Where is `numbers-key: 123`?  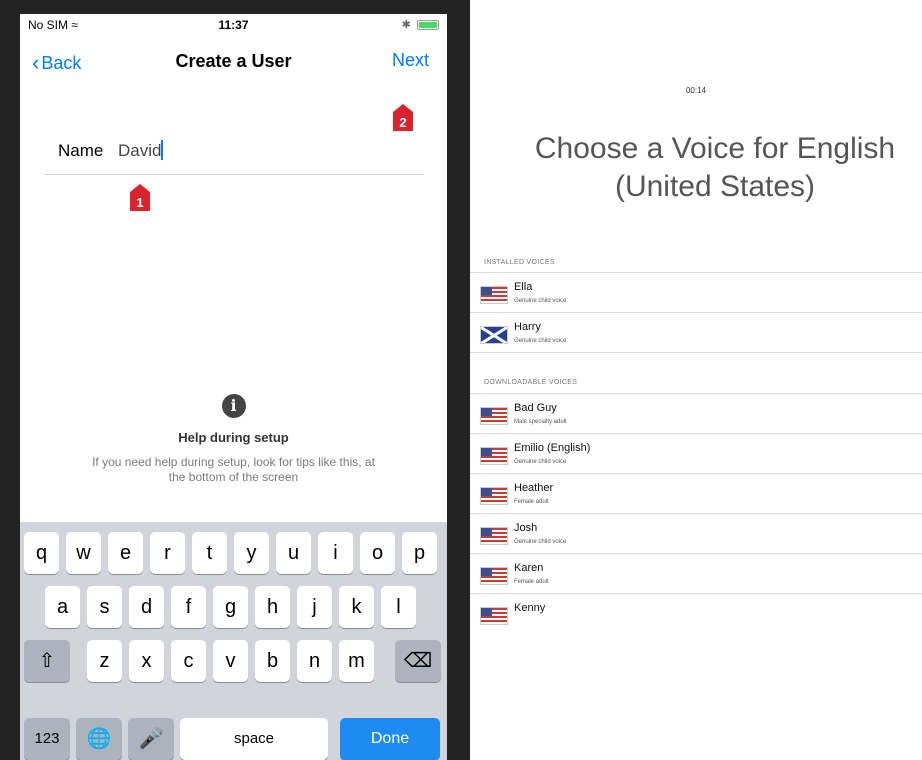
numbers-key: 123 is located at coordinates (47, 739).